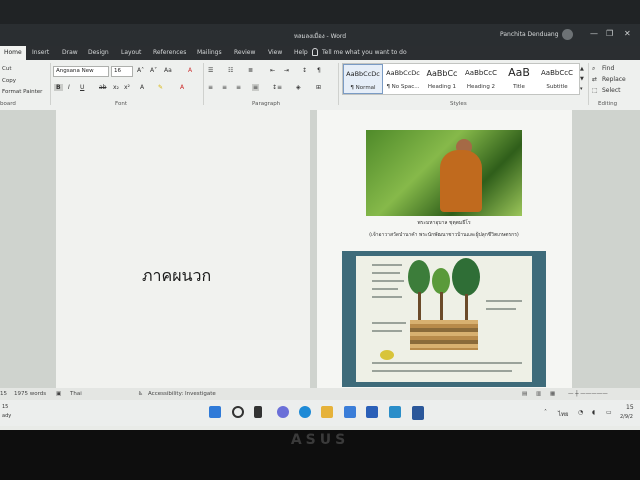  Describe the element at coordinates (481, 79) in the screenshot. I see `style-heading-2: AaBbCcC Heading 2` at that location.